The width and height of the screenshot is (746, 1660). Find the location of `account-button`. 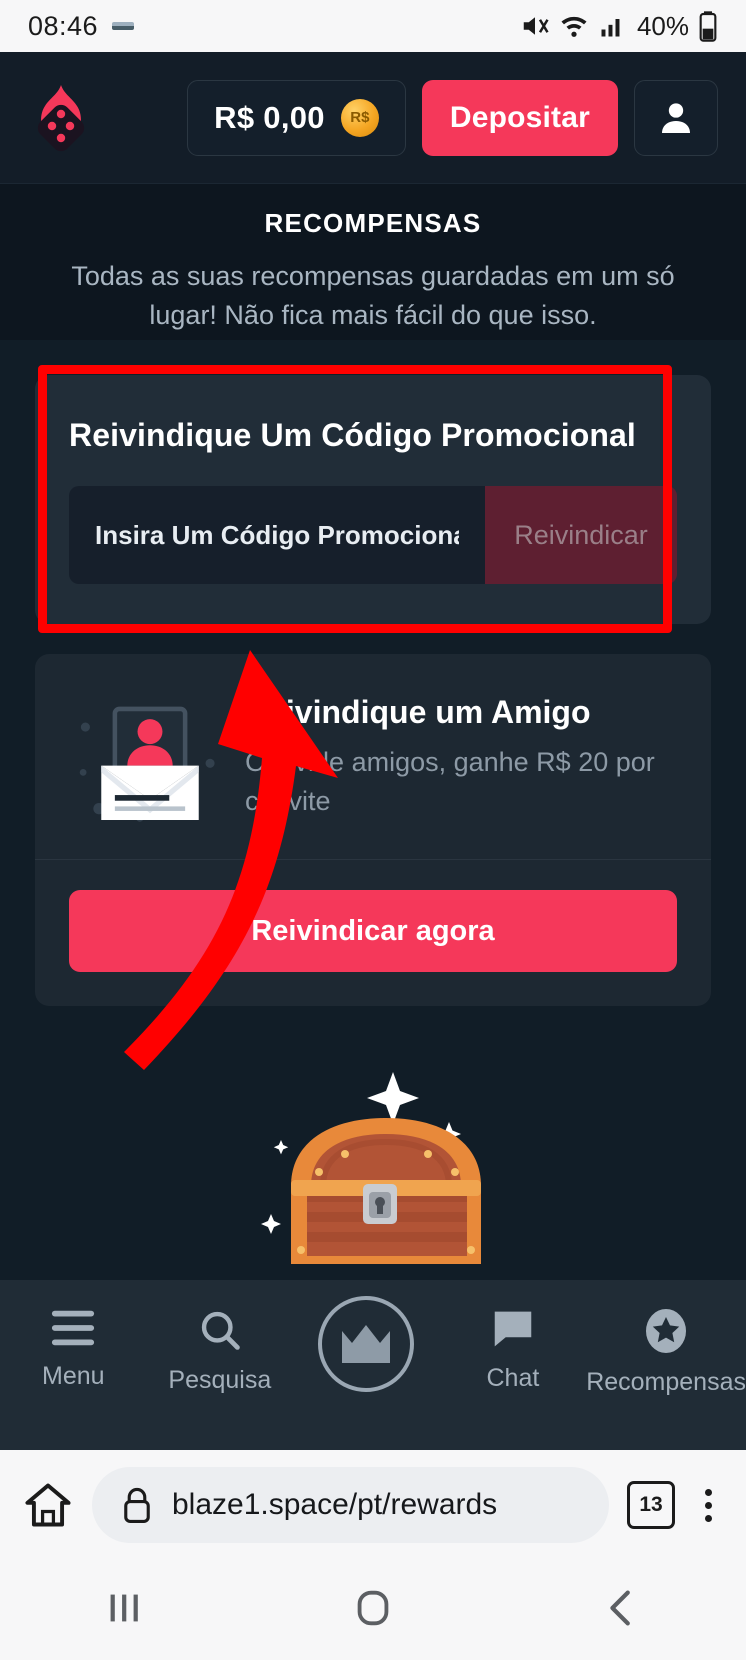

account-button is located at coordinates (676, 117).